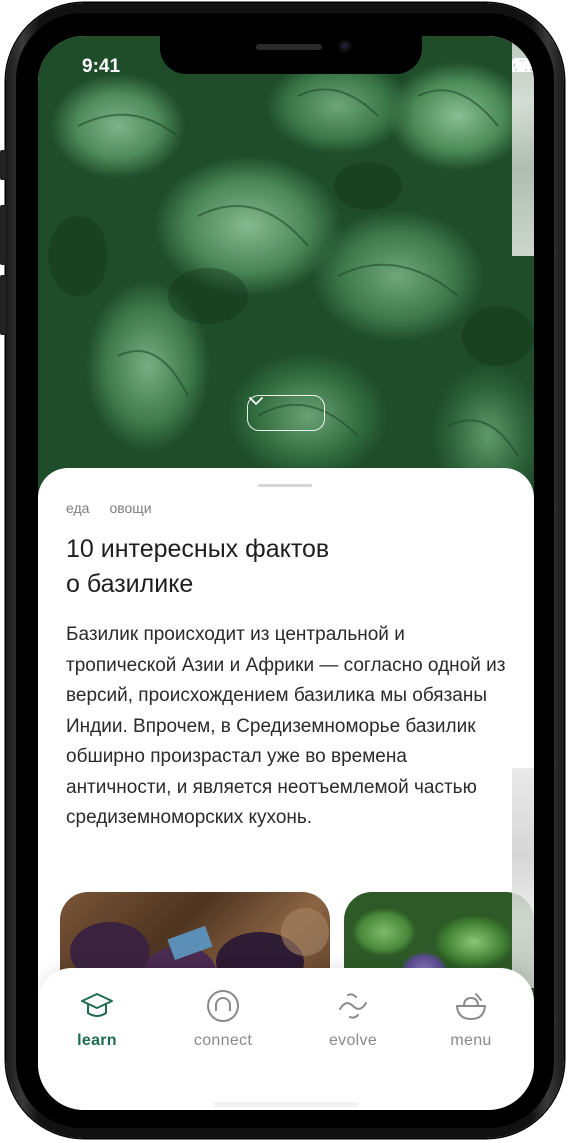 Image resolution: width=572 pixels, height=1143 pixels. I want to click on tab-connect: connect, so click(223, 1023).